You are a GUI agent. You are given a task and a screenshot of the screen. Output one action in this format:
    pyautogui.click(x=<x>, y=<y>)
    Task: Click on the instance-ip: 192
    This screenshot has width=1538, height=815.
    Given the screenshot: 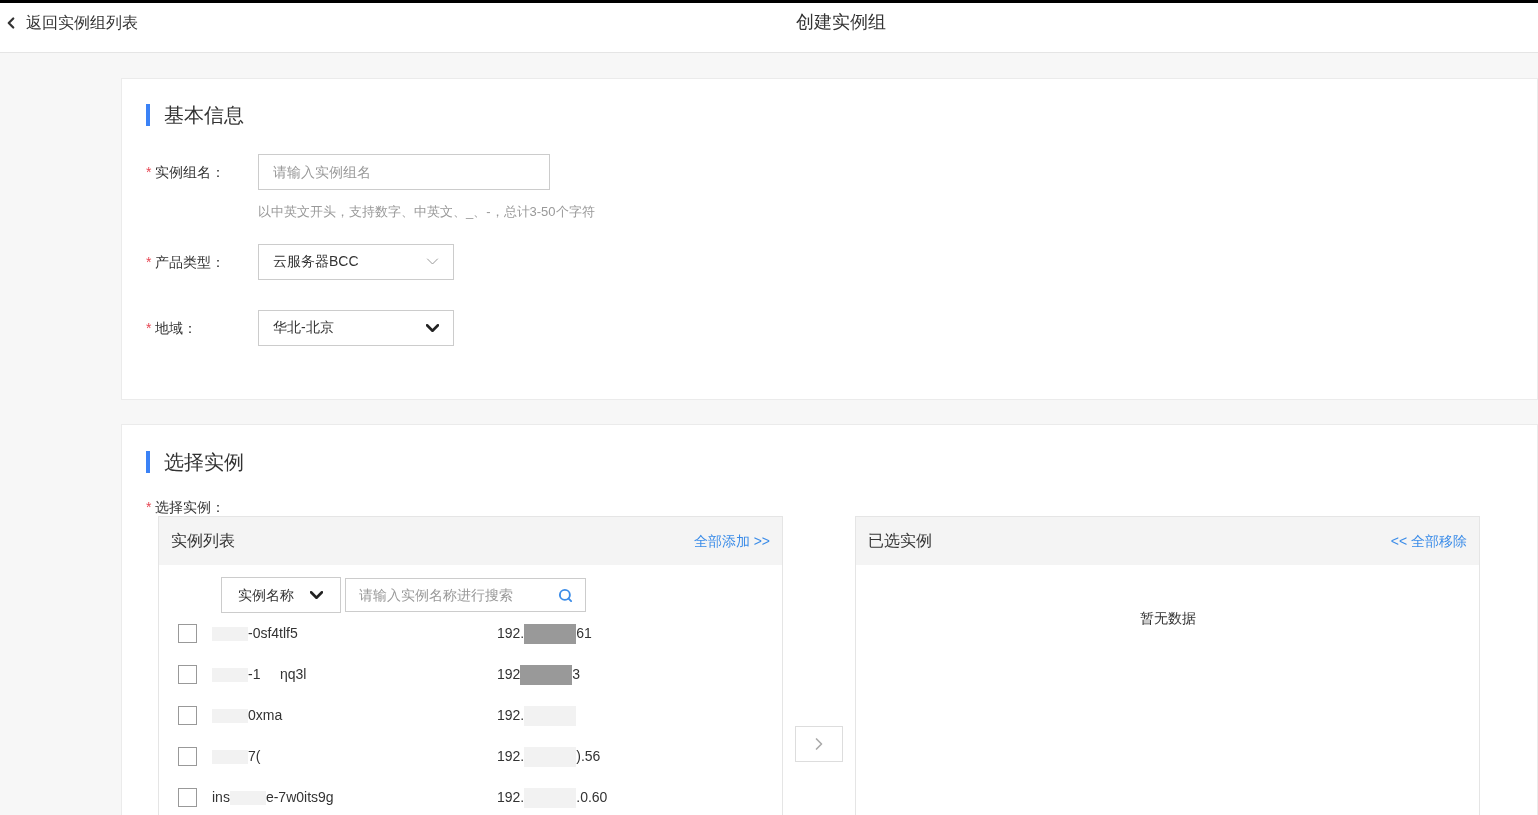 What is the action you would take?
    pyautogui.click(x=509, y=674)
    